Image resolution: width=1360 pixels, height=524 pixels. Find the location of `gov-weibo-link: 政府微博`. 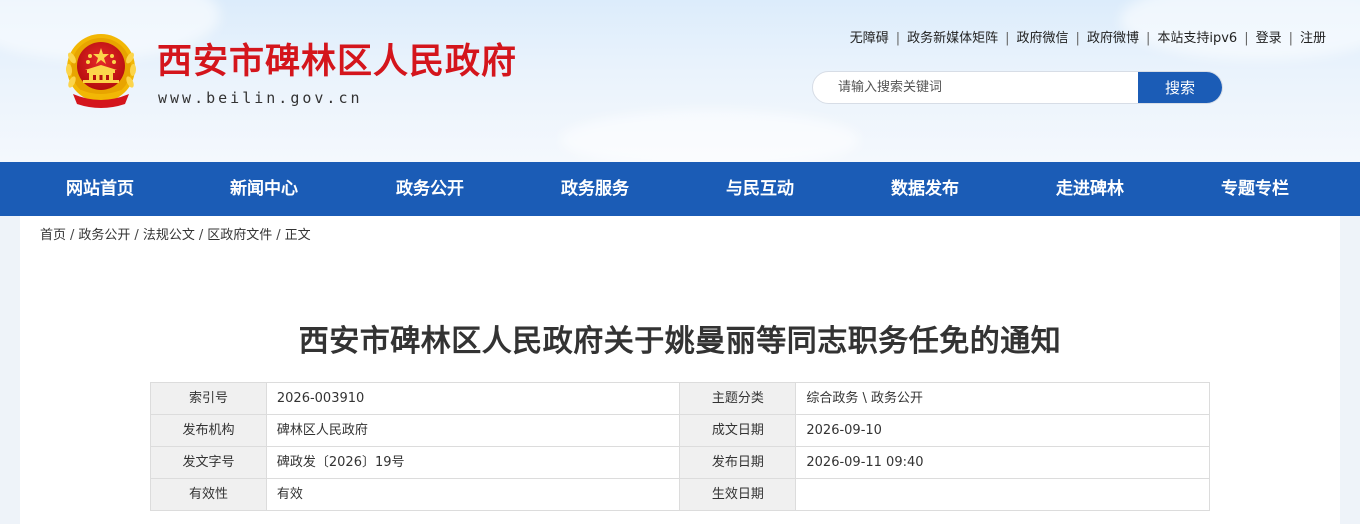

gov-weibo-link: 政府微博 is located at coordinates (1113, 39).